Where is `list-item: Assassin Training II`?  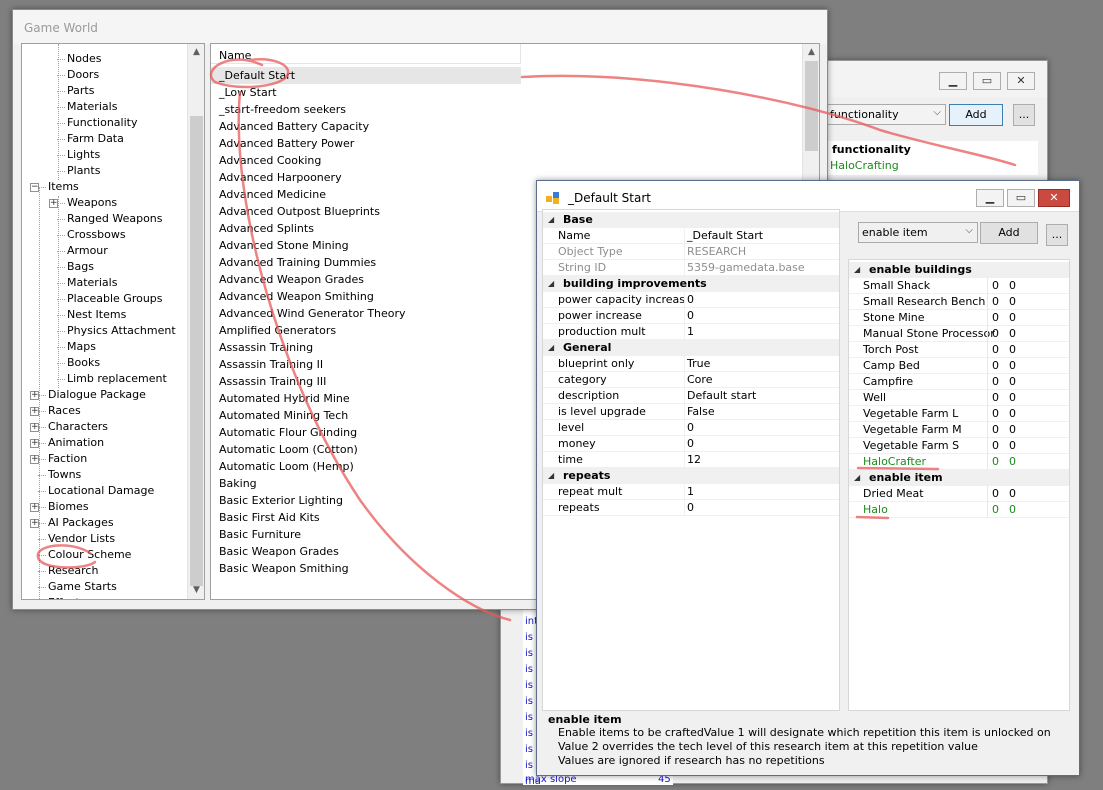 list-item: Assassin Training II is located at coordinates (366, 364).